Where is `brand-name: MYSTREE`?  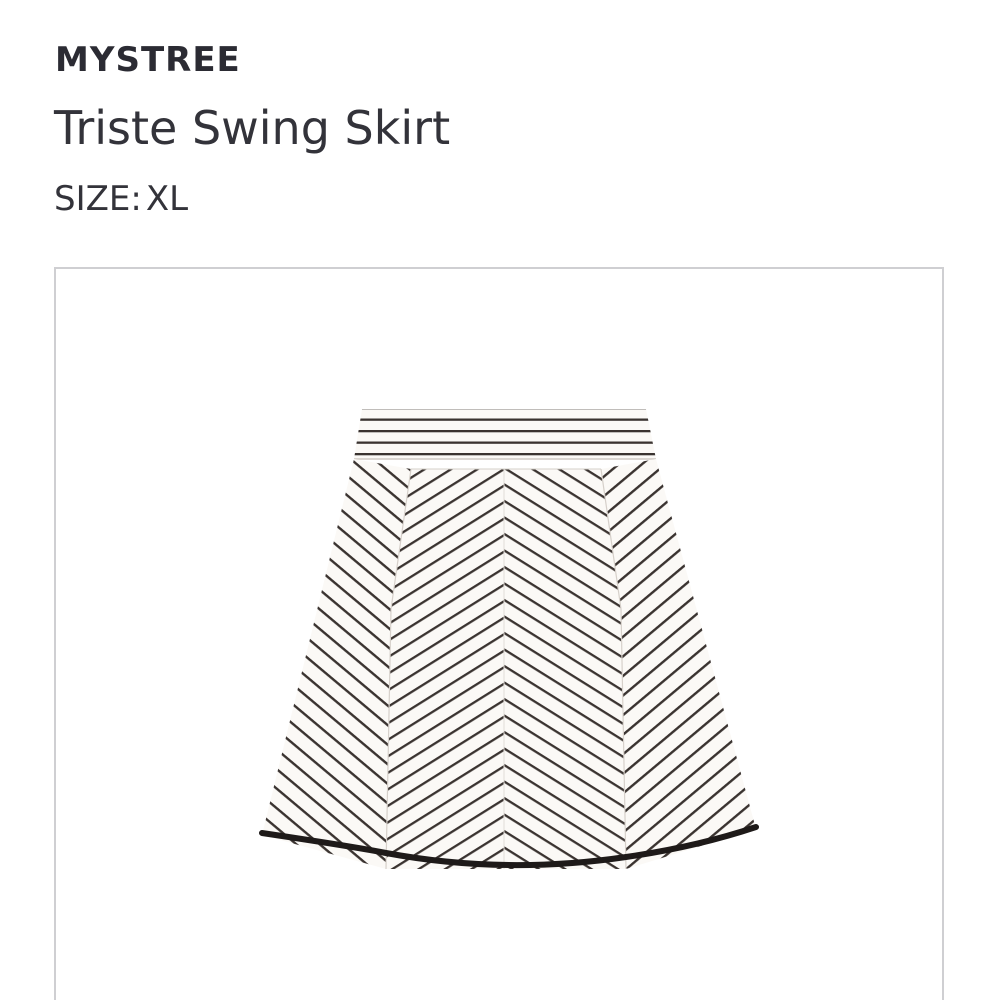
brand-name: MYSTREE is located at coordinates (148, 60).